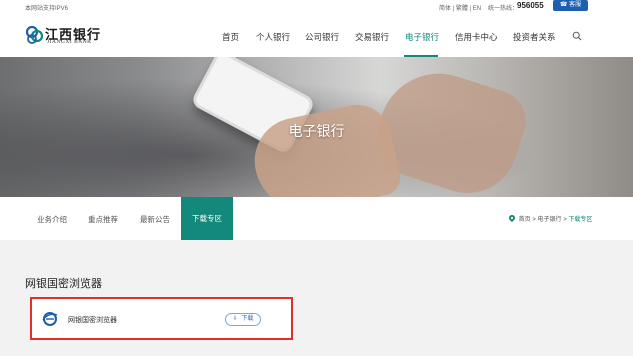 This screenshot has height=356, width=633. Describe the element at coordinates (50, 319) in the screenshot. I see `ie-browser-icon` at that location.